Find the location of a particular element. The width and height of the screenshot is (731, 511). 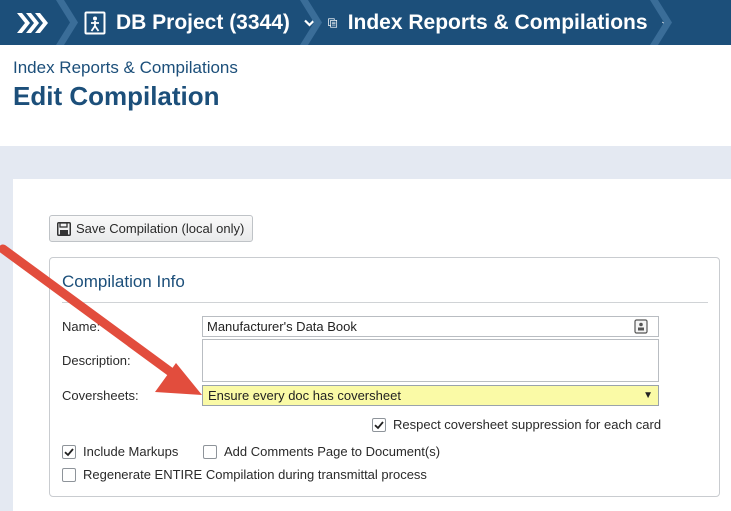

regenerate-checkbox is located at coordinates (69, 474).